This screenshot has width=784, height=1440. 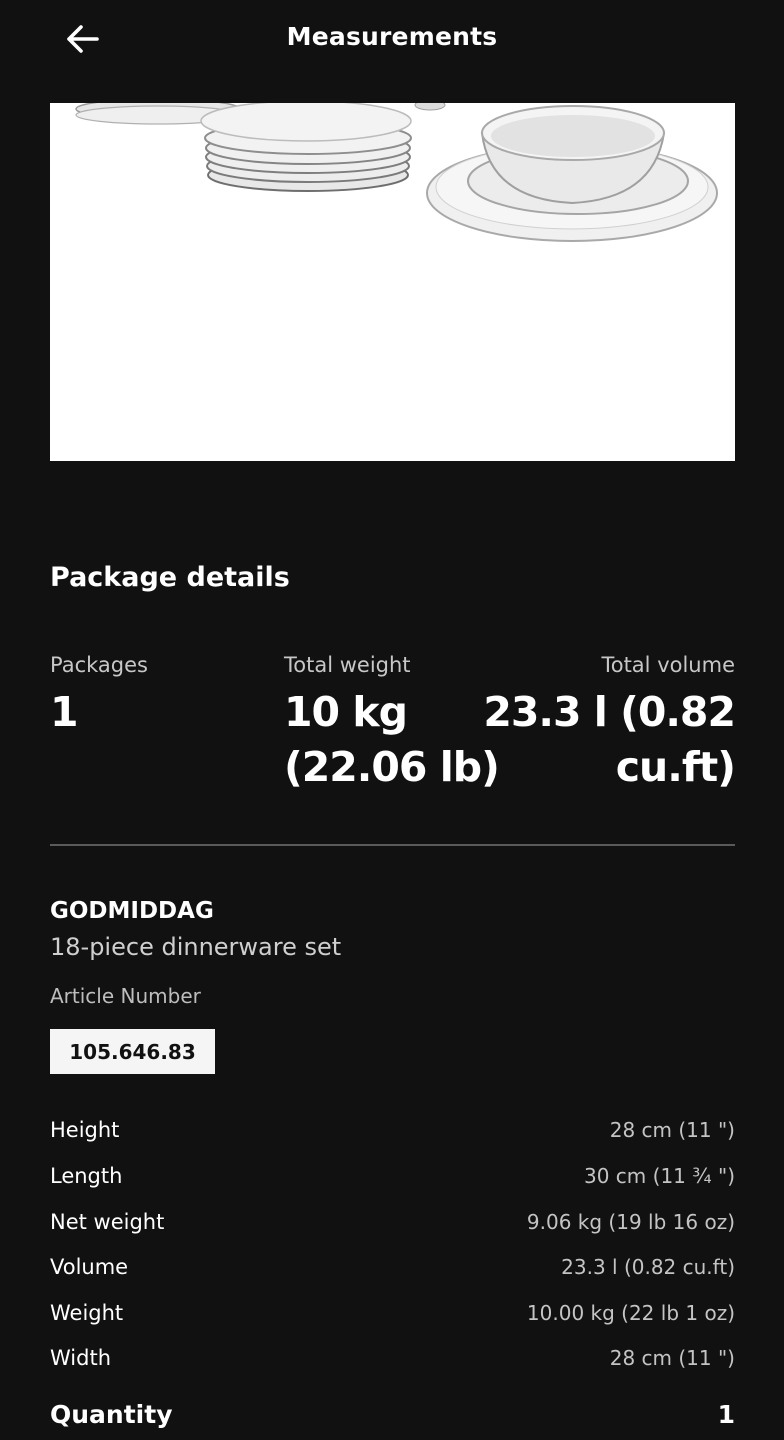 What do you see at coordinates (392, 1358) in the screenshot?
I see `measurement-row-width: Width 28 cm (11 ")` at bounding box center [392, 1358].